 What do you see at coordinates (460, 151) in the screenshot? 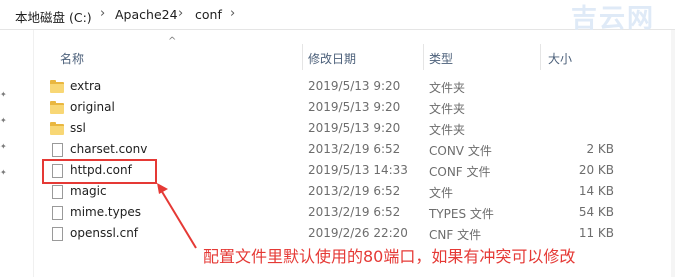
I see `file-type: CONV 文件` at bounding box center [460, 151].